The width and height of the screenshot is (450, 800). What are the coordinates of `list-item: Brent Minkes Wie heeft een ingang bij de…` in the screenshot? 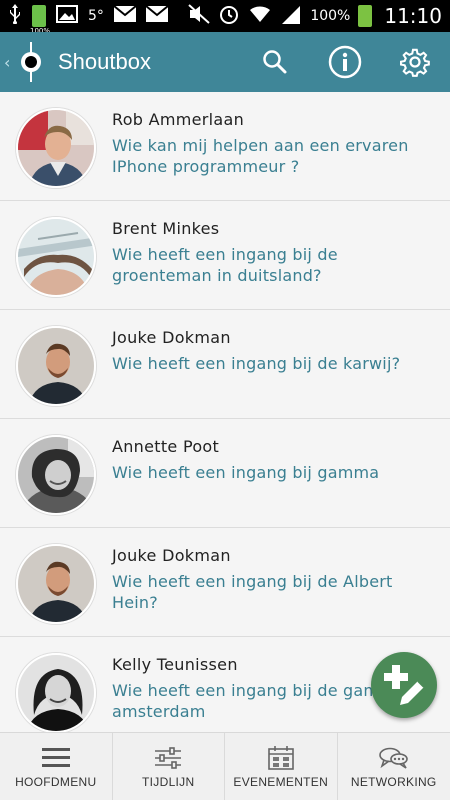 It's located at (225, 255).